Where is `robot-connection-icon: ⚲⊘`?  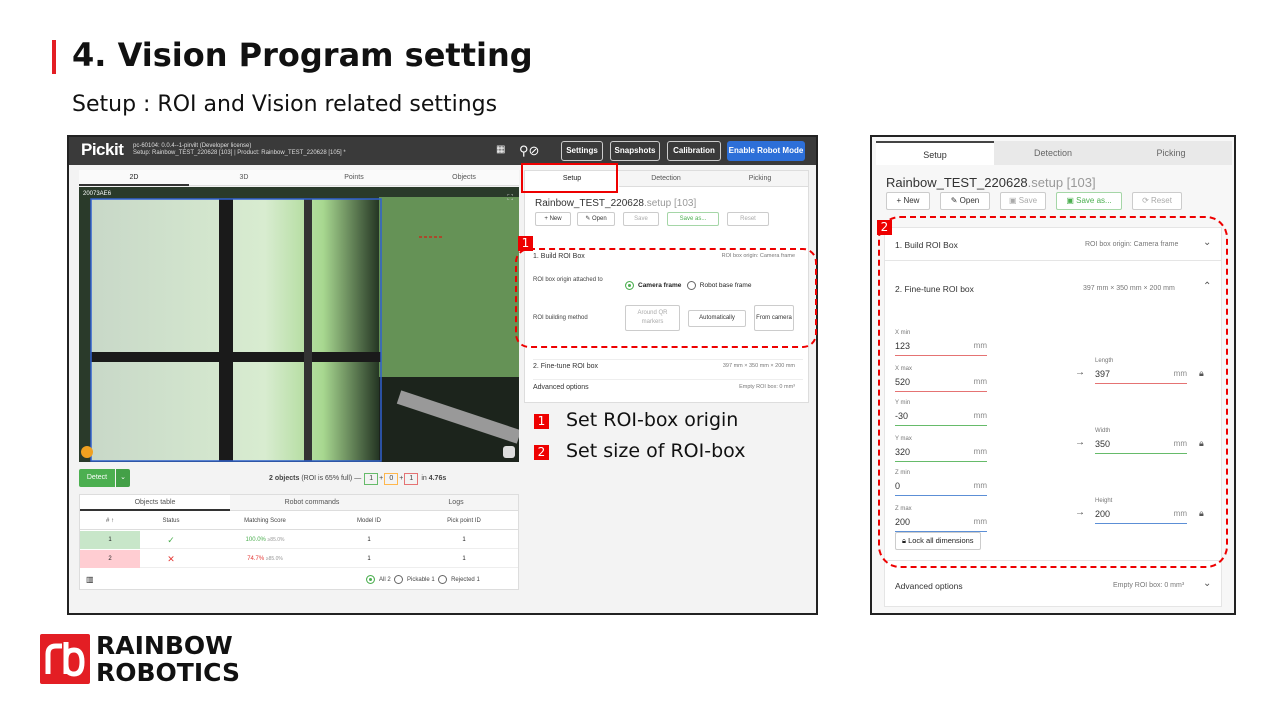 robot-connection-icon: ⚲⊘ is located at coordinates (530, 151).